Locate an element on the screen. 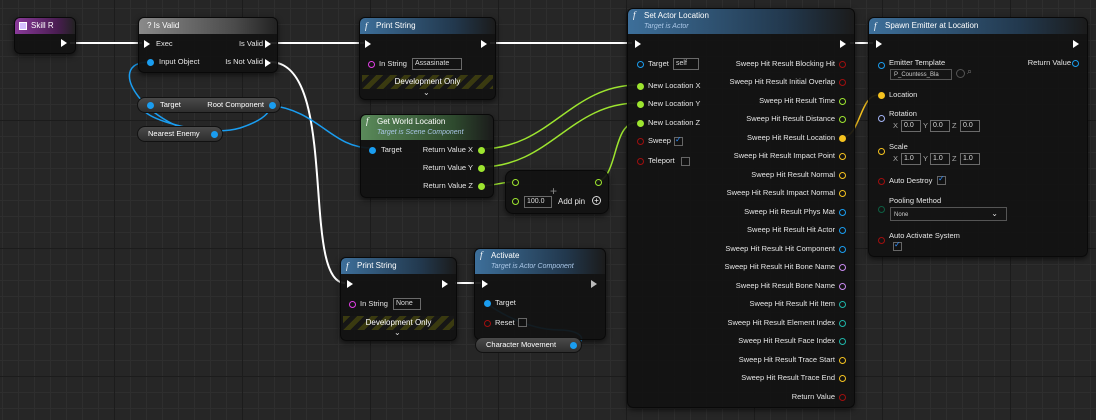  rotation-y-input: 0.0 is located at coordinates (940, 126).